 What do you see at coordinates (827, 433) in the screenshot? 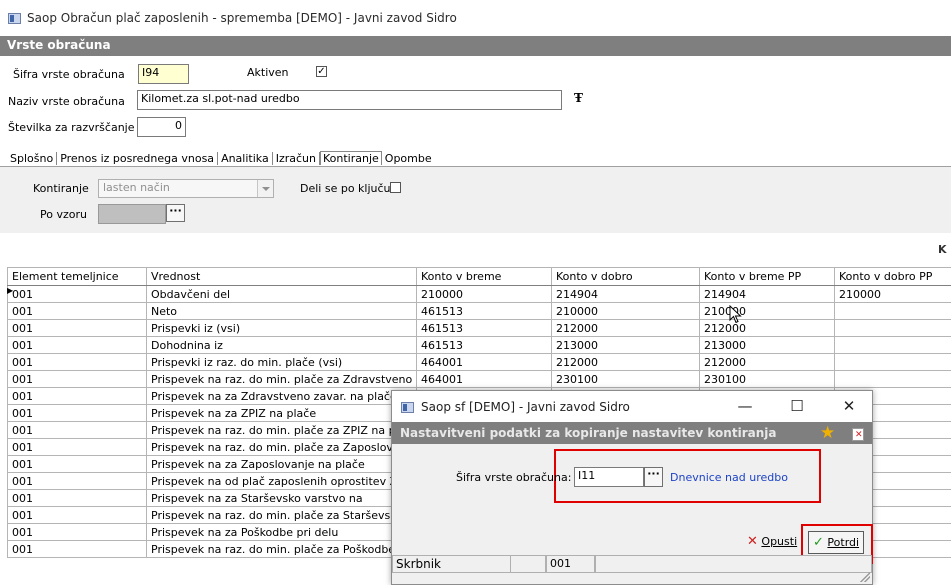
I see `favorite-star-icon: ★` at bounding box center [827, 433].